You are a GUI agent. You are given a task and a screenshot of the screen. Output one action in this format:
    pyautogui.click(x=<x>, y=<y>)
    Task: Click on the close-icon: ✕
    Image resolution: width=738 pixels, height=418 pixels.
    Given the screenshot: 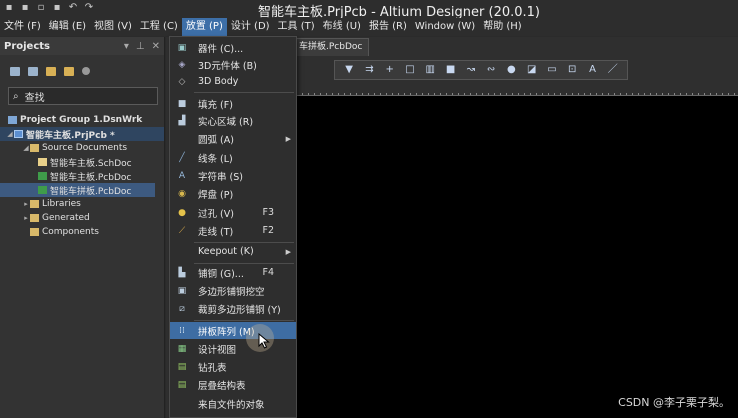 What is the action you would take?
    pyautogui.click(x=156, y=46)
    